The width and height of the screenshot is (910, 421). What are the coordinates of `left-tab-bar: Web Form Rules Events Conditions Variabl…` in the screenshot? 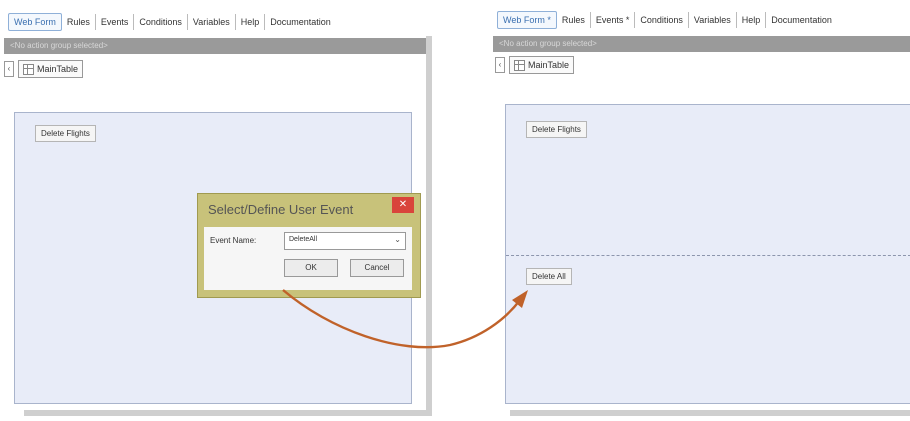 It's located at (218, 22).